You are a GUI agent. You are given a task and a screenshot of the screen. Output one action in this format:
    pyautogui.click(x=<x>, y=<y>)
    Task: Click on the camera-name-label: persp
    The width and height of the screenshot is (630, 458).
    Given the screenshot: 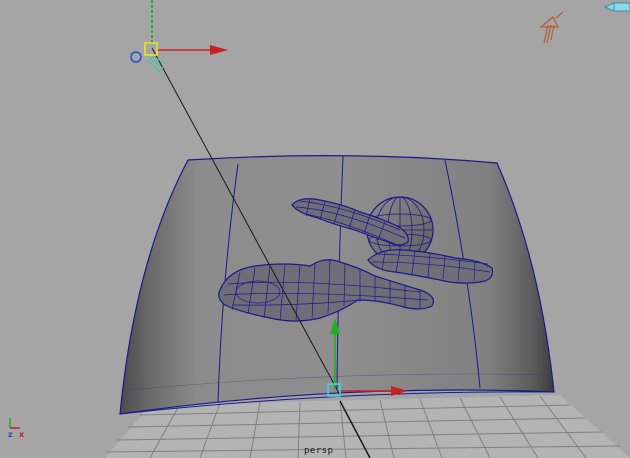 What is the action you would take?
    pyautogui.click(x=319, y=451)
    